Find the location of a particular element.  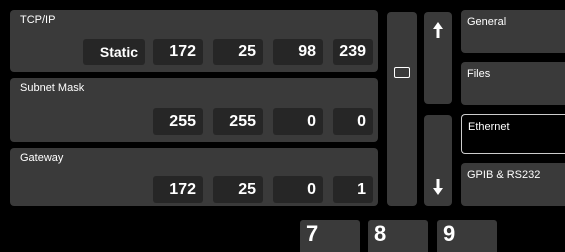

key-9: 9 is located at coordinates (467, 236).